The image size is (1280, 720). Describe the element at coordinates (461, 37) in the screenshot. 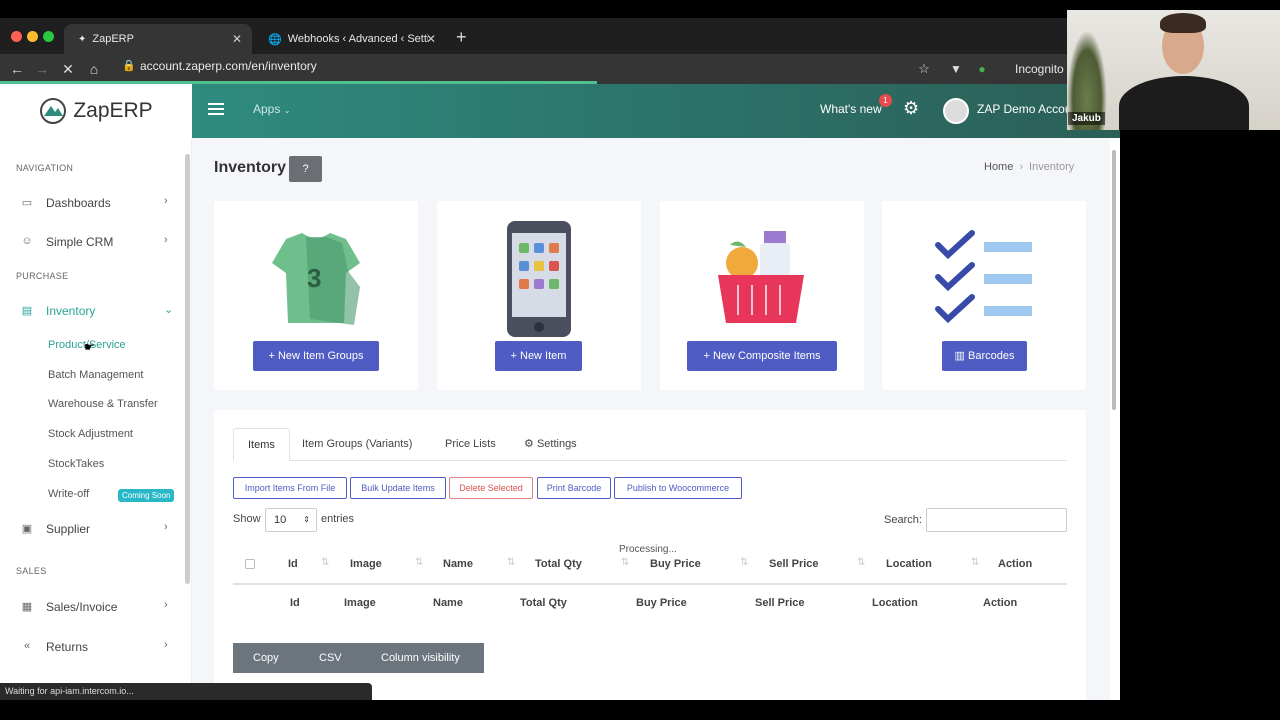

I see `new-tab-icon: +` at that location.